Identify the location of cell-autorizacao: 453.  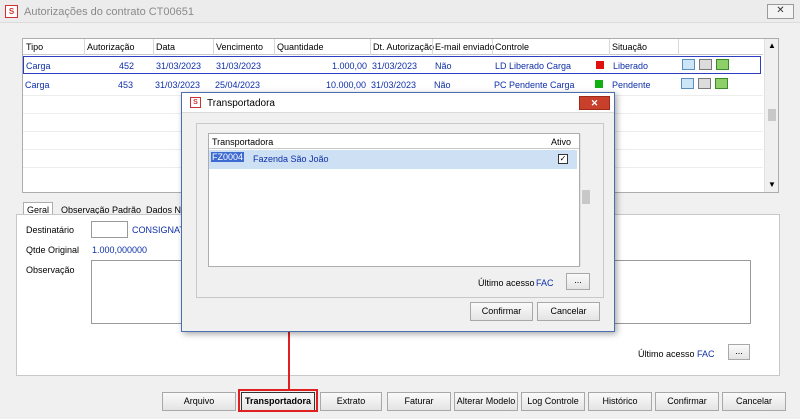
(126, 85).